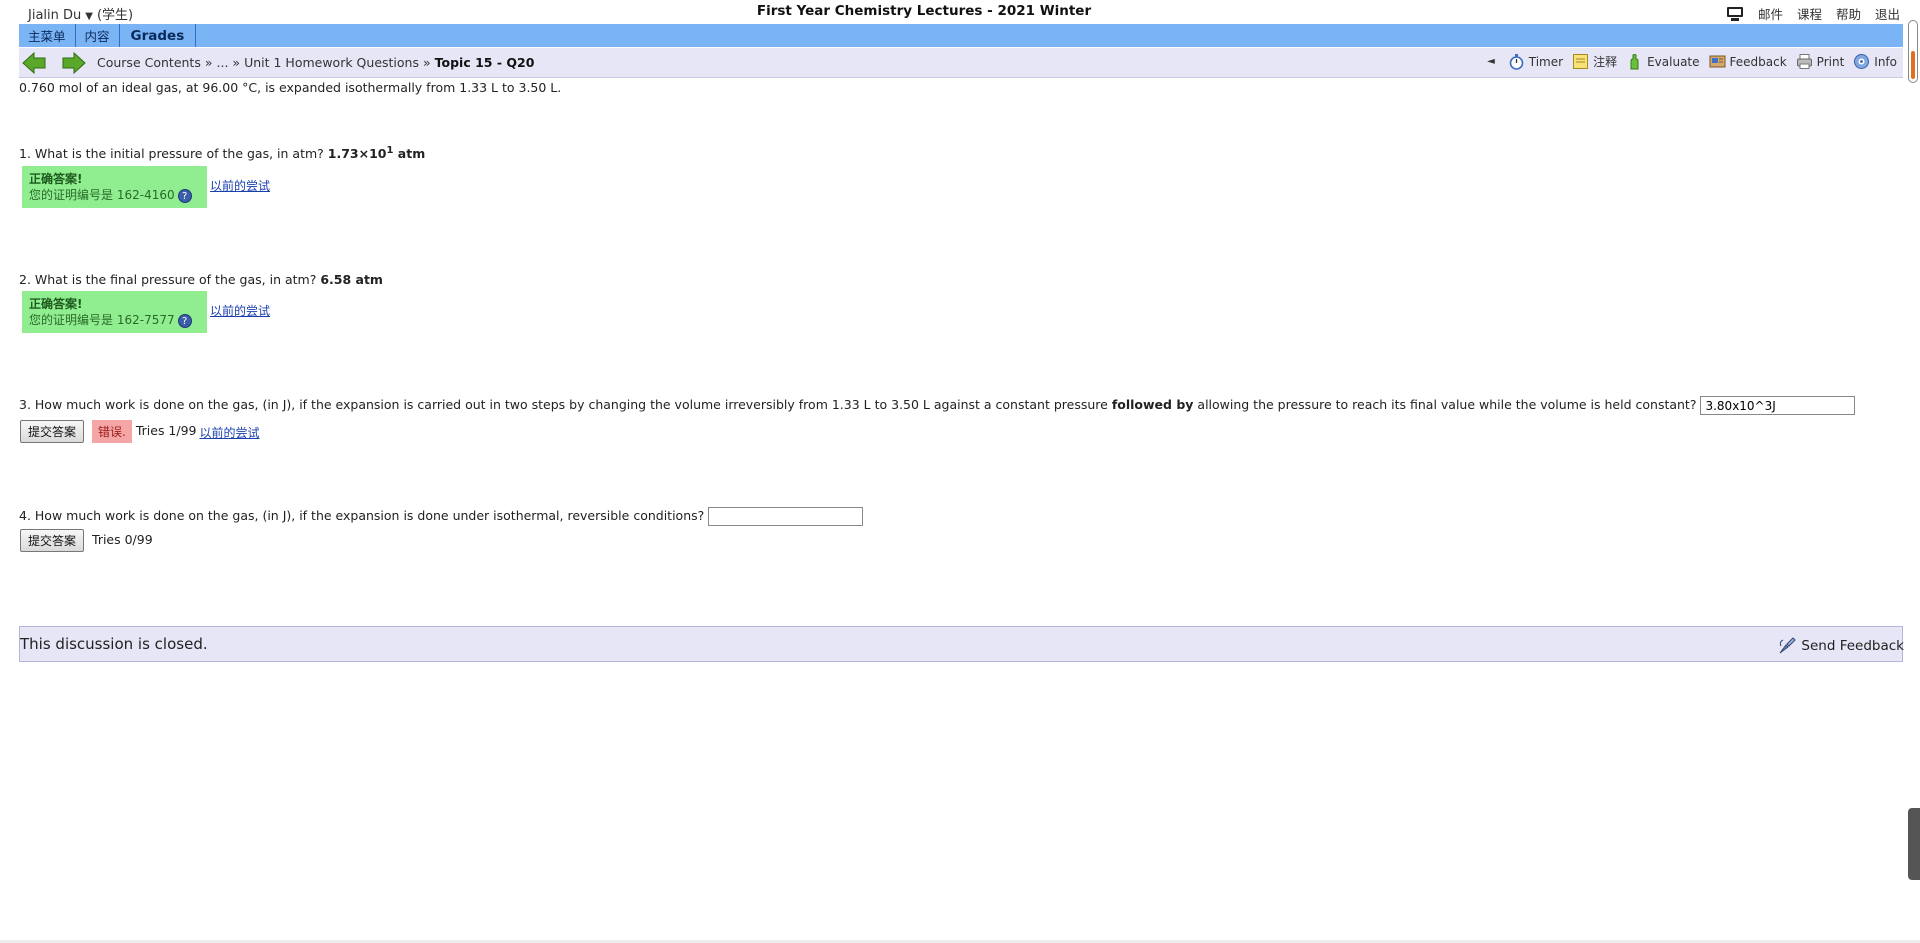  Describe the element at coordinates (961, 644) in the screenshot. I see `discussion-bar: This discussion is closed. Send Feedback` at that location.